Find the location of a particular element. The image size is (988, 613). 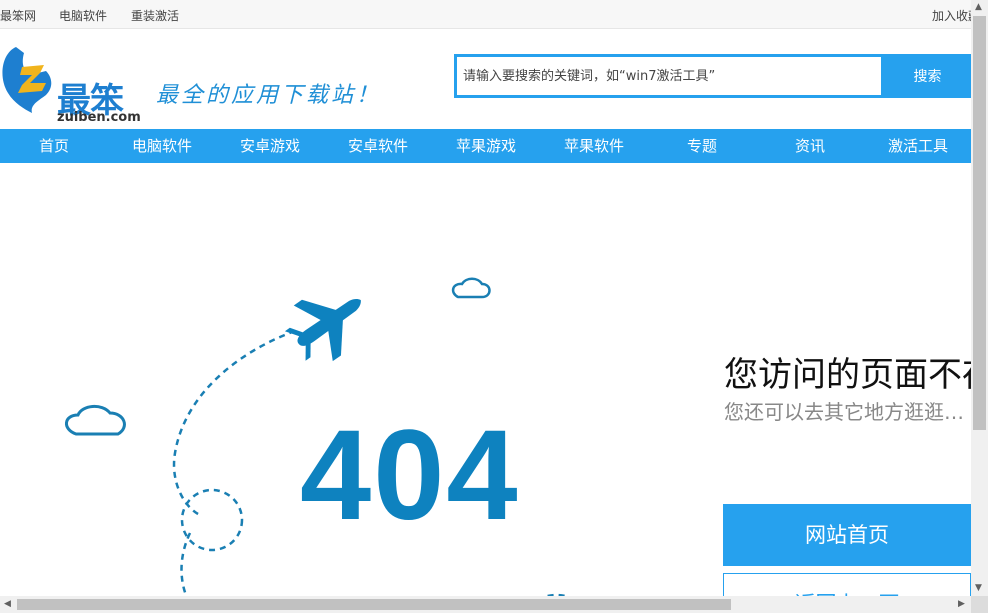

main-nav: 首页 电脑软件 安卓游戏 安卓软件 苹果游戏 苹果软件 专题 资讯 激活工具 is located at coordinates (485, 146).